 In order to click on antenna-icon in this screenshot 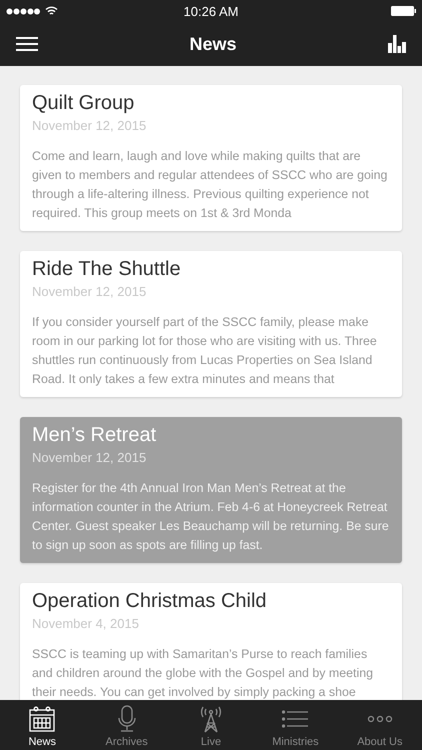, I will do `click(211, 719)`.